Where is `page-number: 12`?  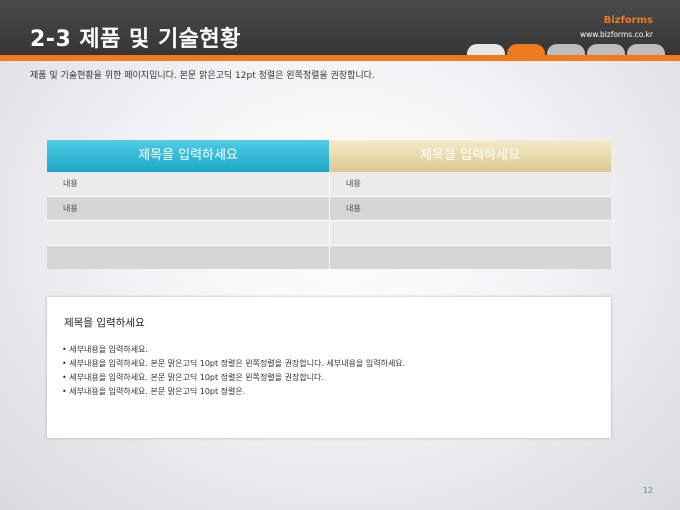
page-number: 12 is located at coordinates (647, 490).